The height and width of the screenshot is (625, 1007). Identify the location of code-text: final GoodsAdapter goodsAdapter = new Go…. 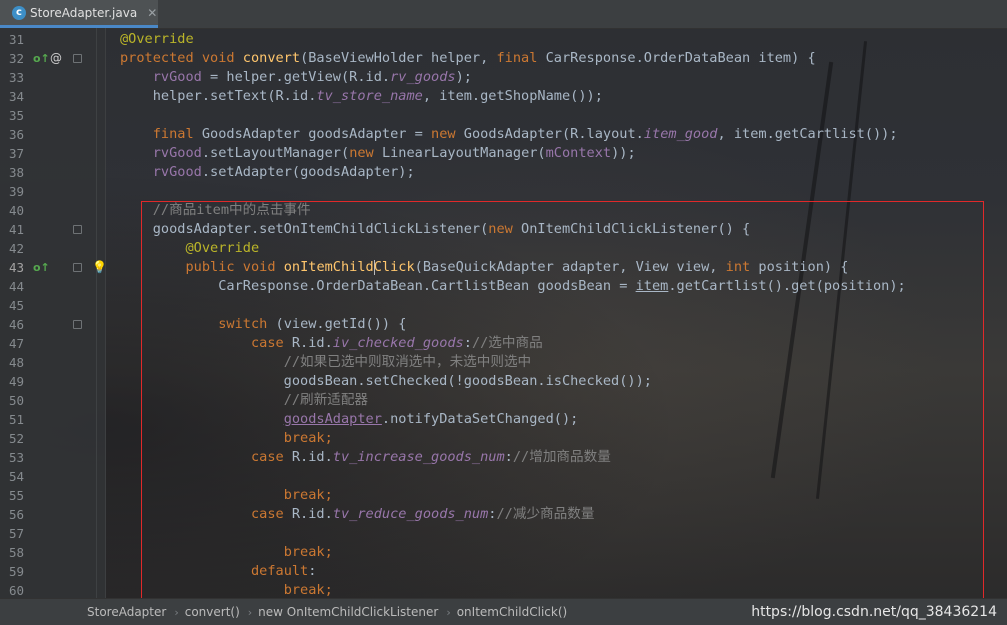
(509, 134).